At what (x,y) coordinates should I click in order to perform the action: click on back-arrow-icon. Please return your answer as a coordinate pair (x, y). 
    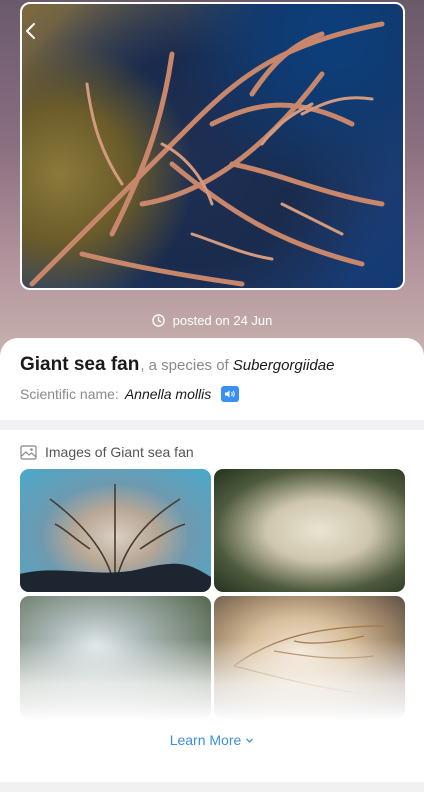
    Looking at the image, I should click on (30, 31).